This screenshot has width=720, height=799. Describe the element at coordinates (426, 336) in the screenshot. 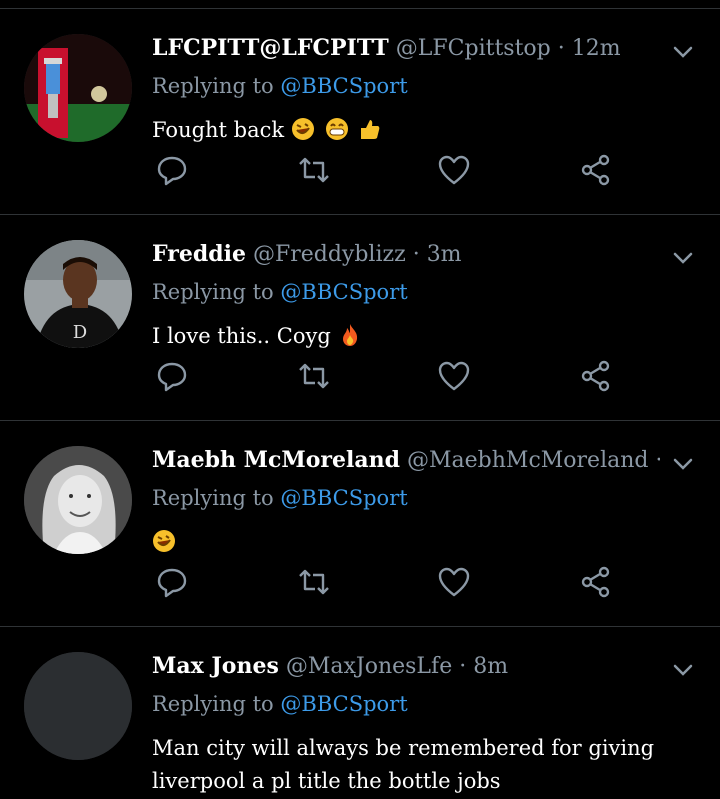

I see `tweet-text: I love this.. Coyg` at that location.